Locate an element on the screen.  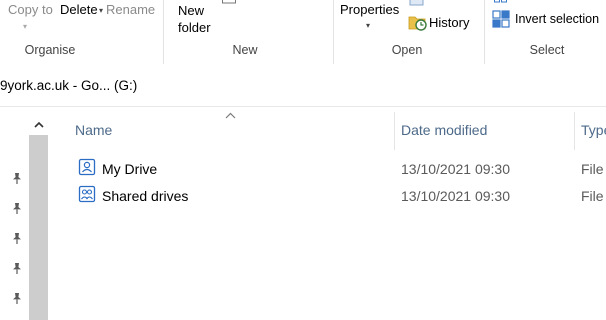
column-header-name: Name is located at coordinates (93, 130).